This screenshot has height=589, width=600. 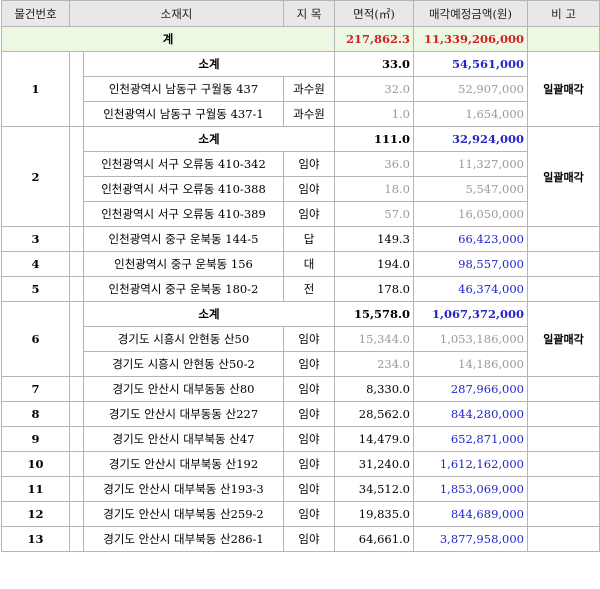 I want to click on parcel-category: 과수원, so click(x=309, y=89).